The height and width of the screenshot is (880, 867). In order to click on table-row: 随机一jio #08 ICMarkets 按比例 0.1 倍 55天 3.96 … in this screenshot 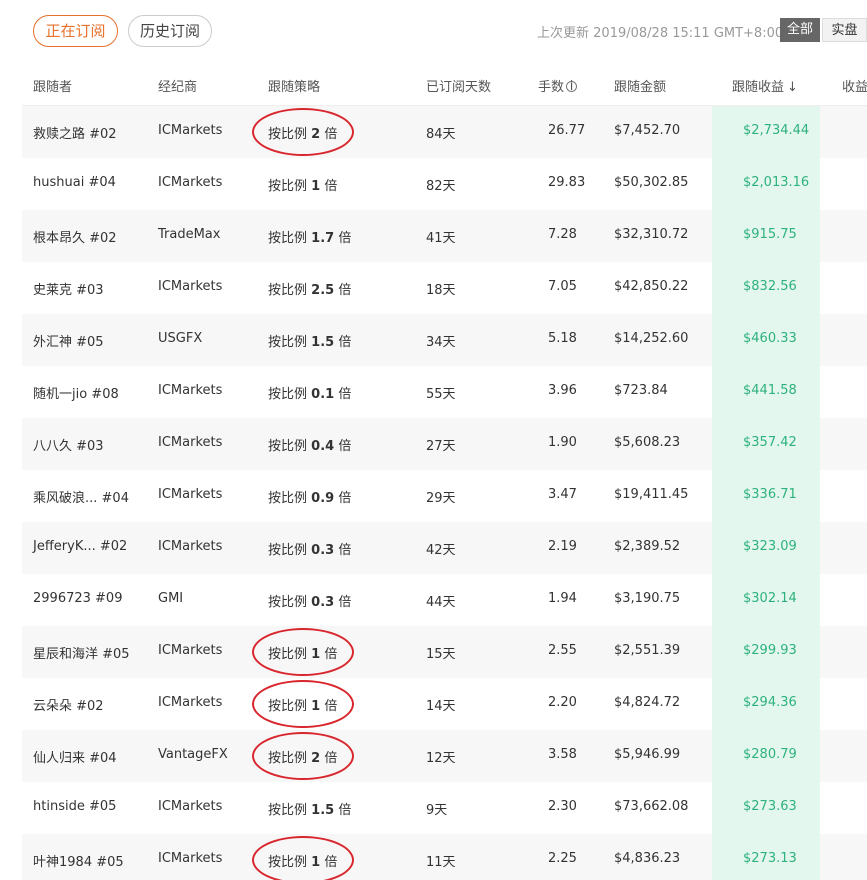, I will do `click(444, 392)`.